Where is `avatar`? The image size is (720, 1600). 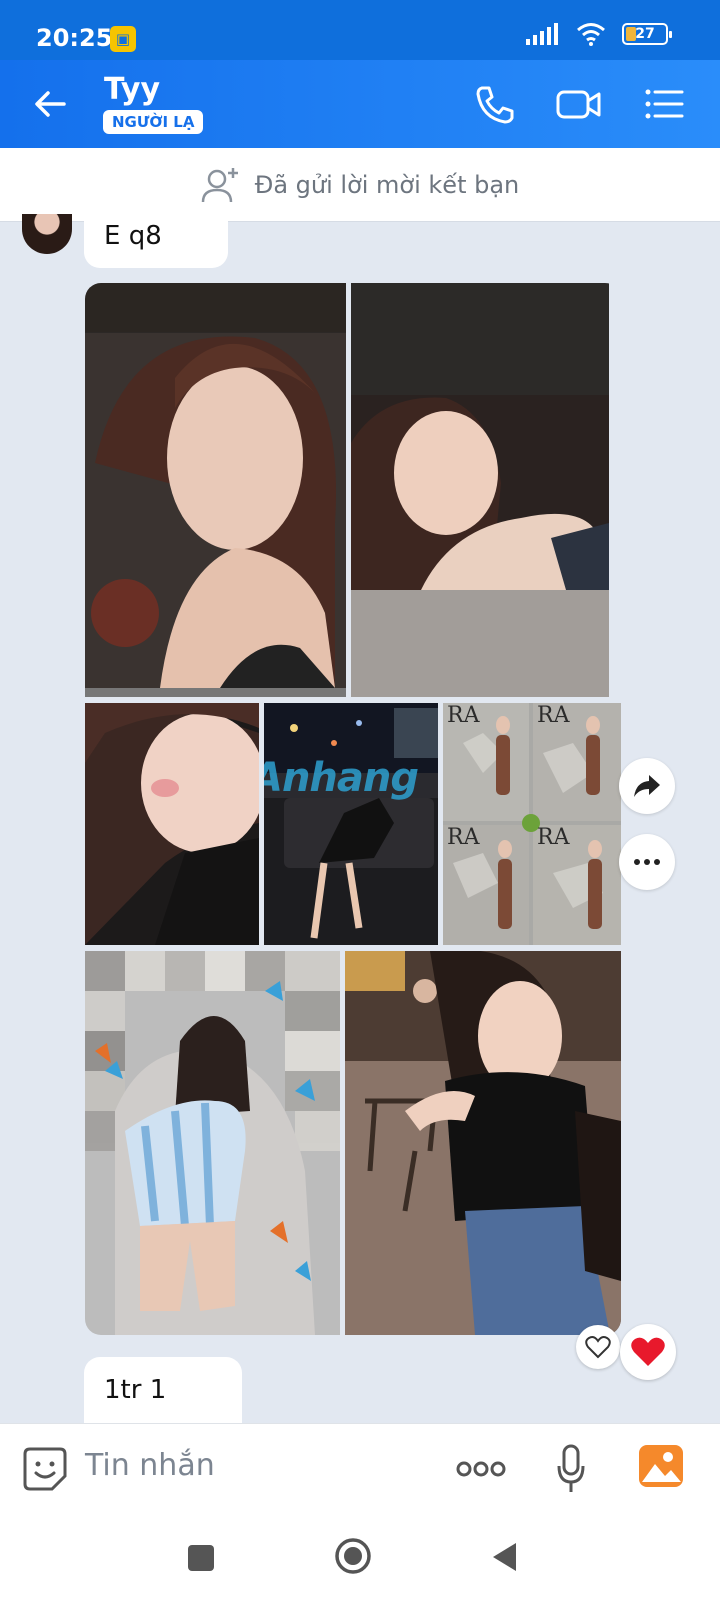
avatar is located at coordinates (47, 234).